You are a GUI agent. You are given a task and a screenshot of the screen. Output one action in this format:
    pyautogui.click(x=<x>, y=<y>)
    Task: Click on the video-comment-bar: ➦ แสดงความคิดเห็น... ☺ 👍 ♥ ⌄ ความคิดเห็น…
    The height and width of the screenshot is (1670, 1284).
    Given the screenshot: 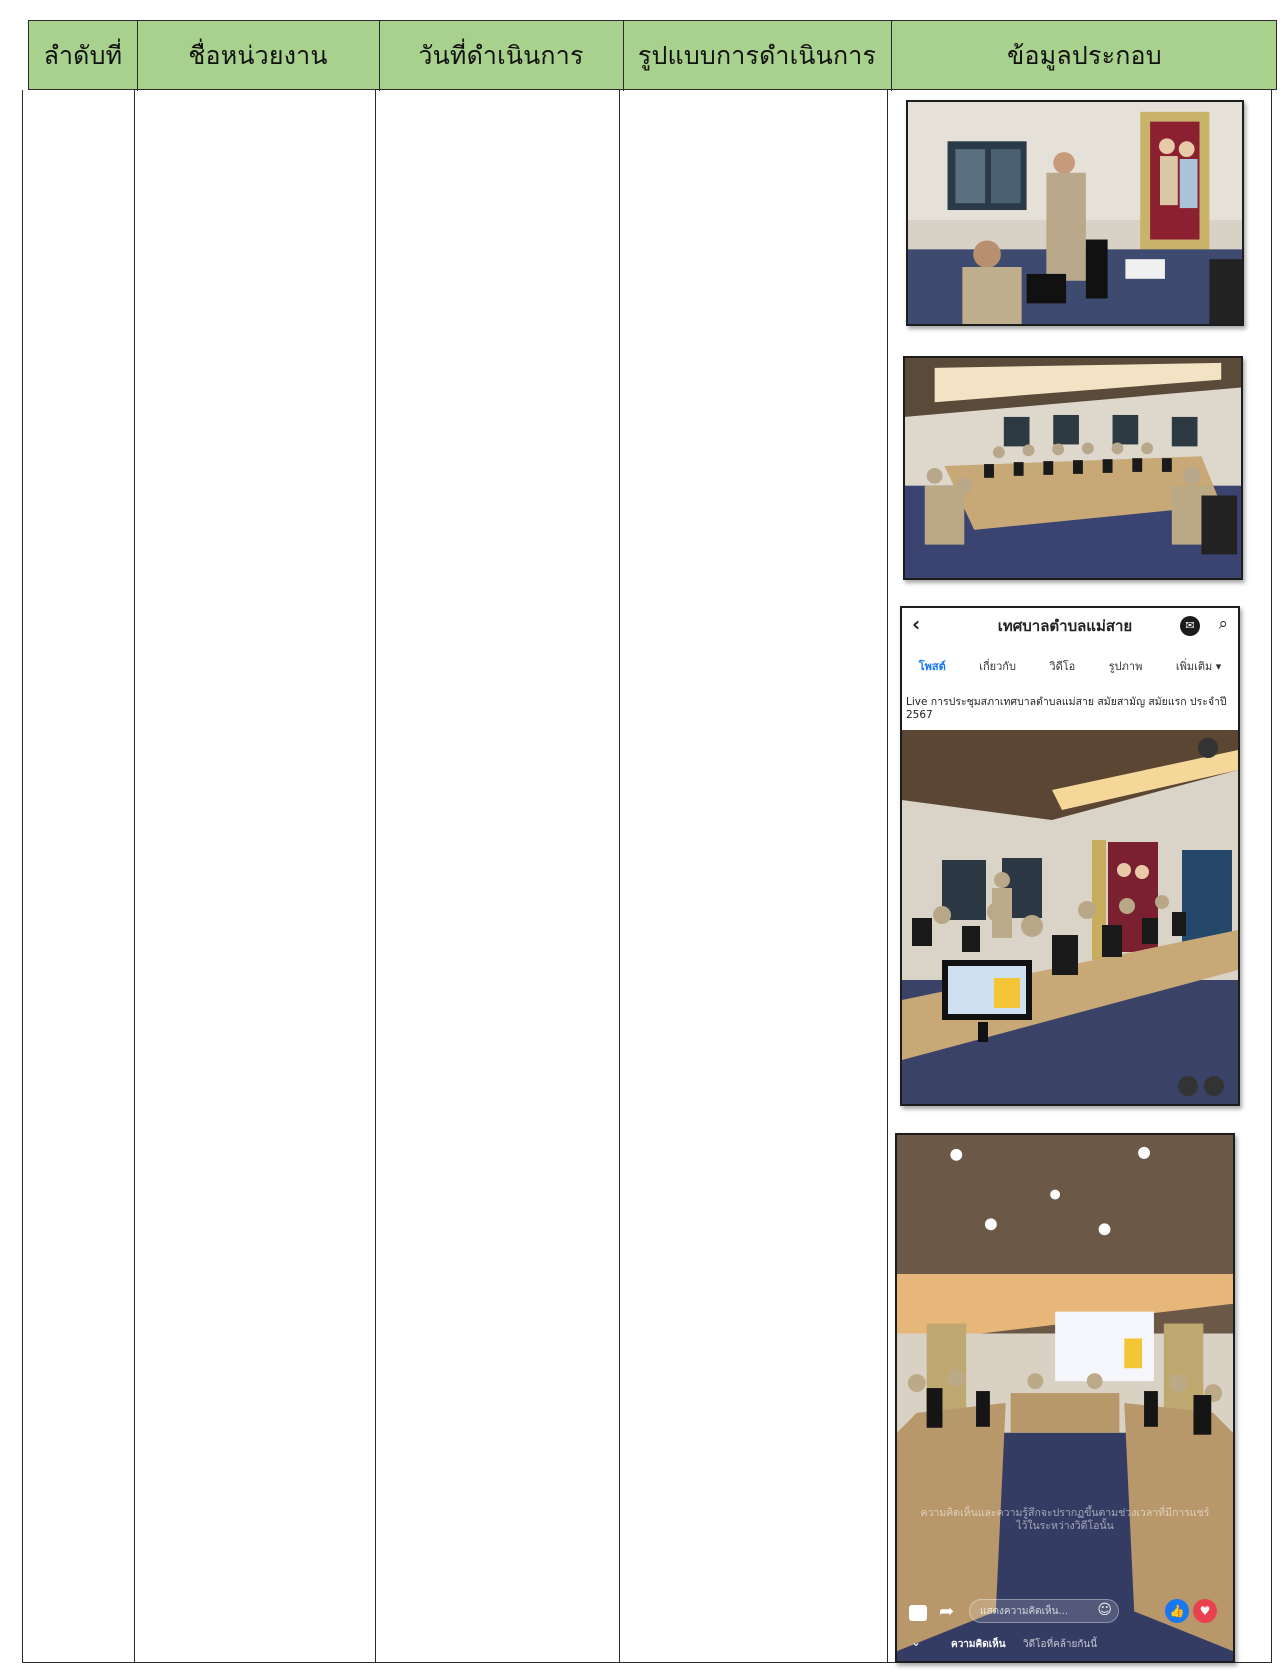 What is the action you would take?
    pyautogui.click(x=1065, y=1626)
    